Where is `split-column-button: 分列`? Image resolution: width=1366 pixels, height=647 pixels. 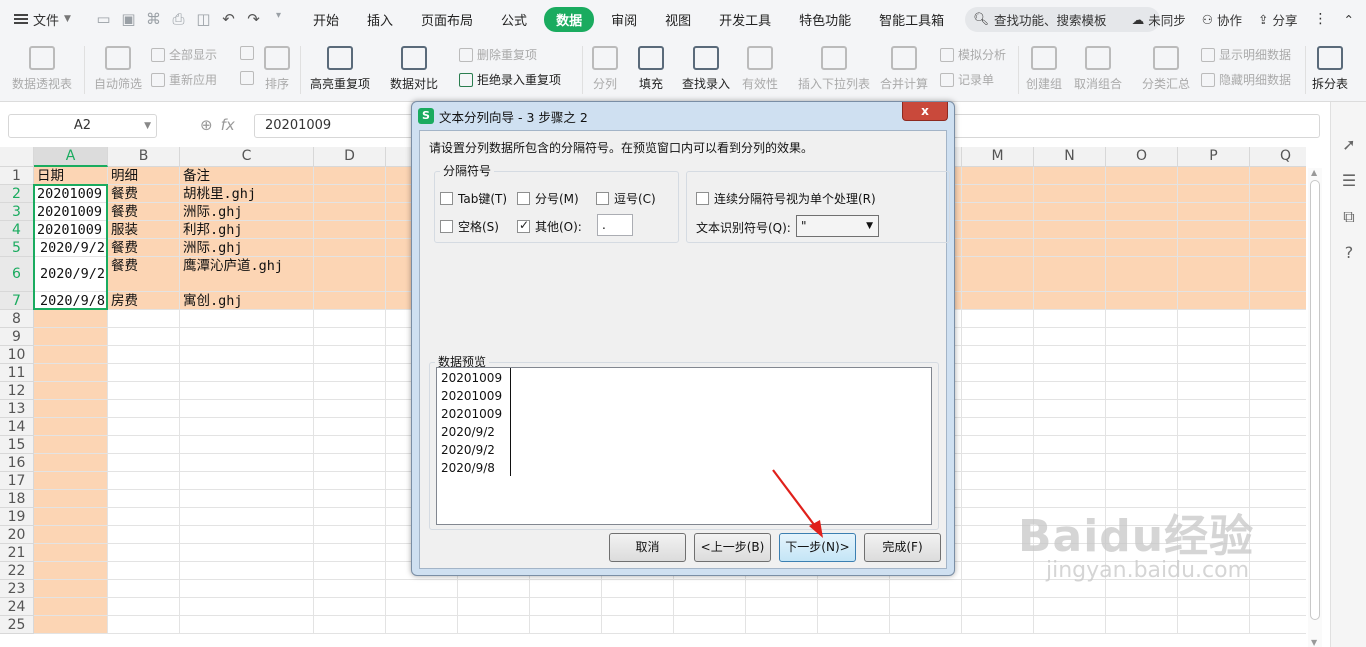 split-column-button: 分列 is located at coordinates (605, 68).